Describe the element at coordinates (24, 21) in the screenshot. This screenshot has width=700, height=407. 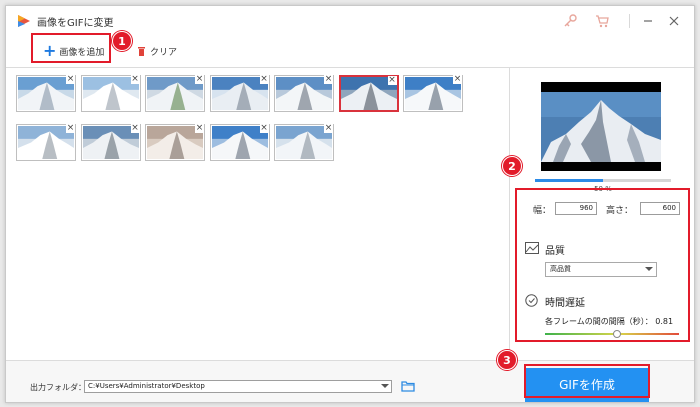
I see `app-logo-icon` at that location.